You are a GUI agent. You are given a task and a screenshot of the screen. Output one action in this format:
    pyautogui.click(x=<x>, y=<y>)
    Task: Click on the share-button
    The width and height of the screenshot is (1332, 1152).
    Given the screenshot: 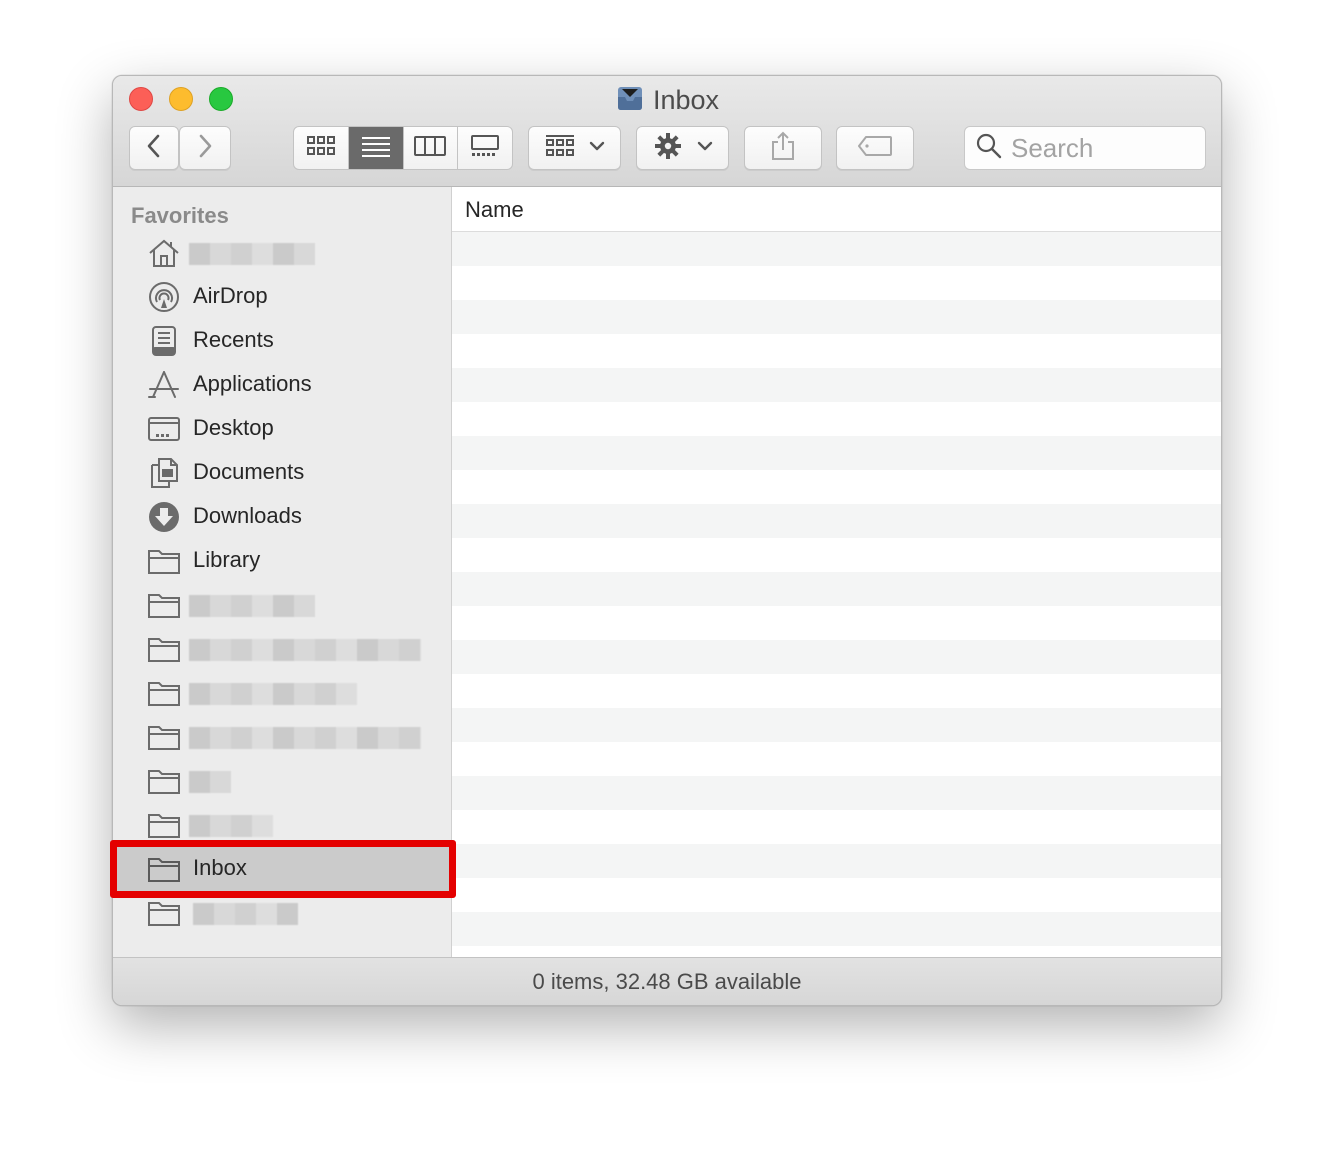 What is the action you would take?
    pyautogui.click(x=783, y=148)
    